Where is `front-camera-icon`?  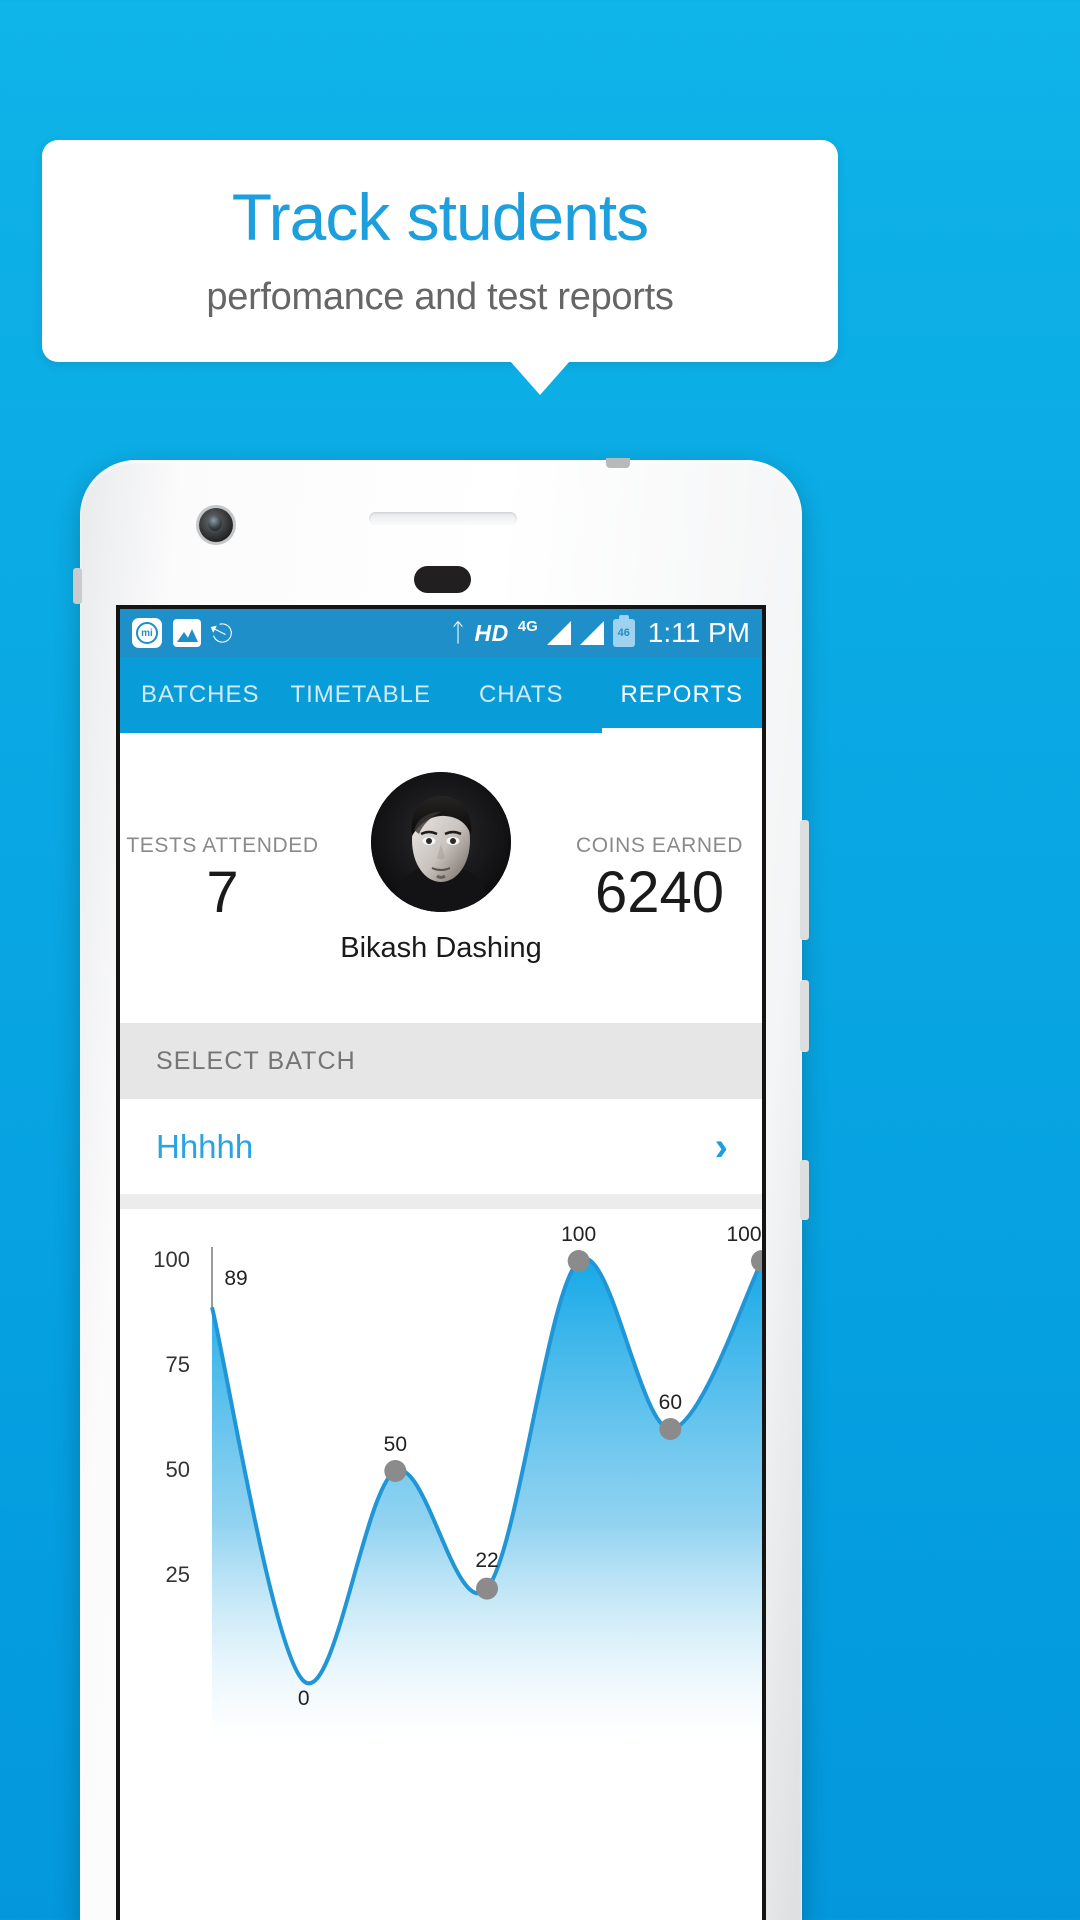
front-camera-icon is located at coordinates (216, 525).